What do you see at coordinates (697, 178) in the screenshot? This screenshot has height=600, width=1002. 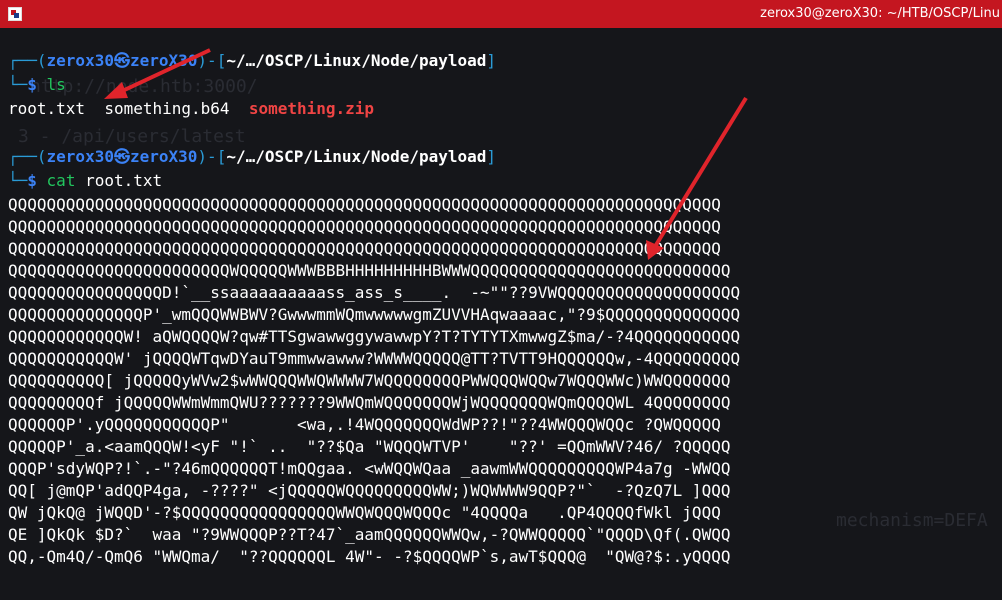 I see `arrow-to-ascii-art-icon` at bounding box center [697, 178].